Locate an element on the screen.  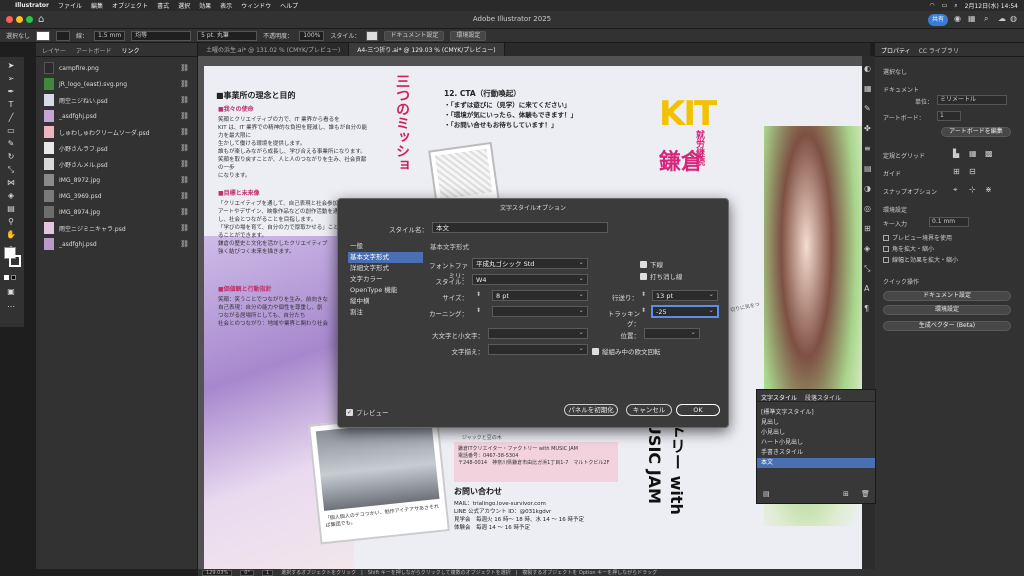
pen-tool-icon: ✒ is located at coordinates (11, 92).